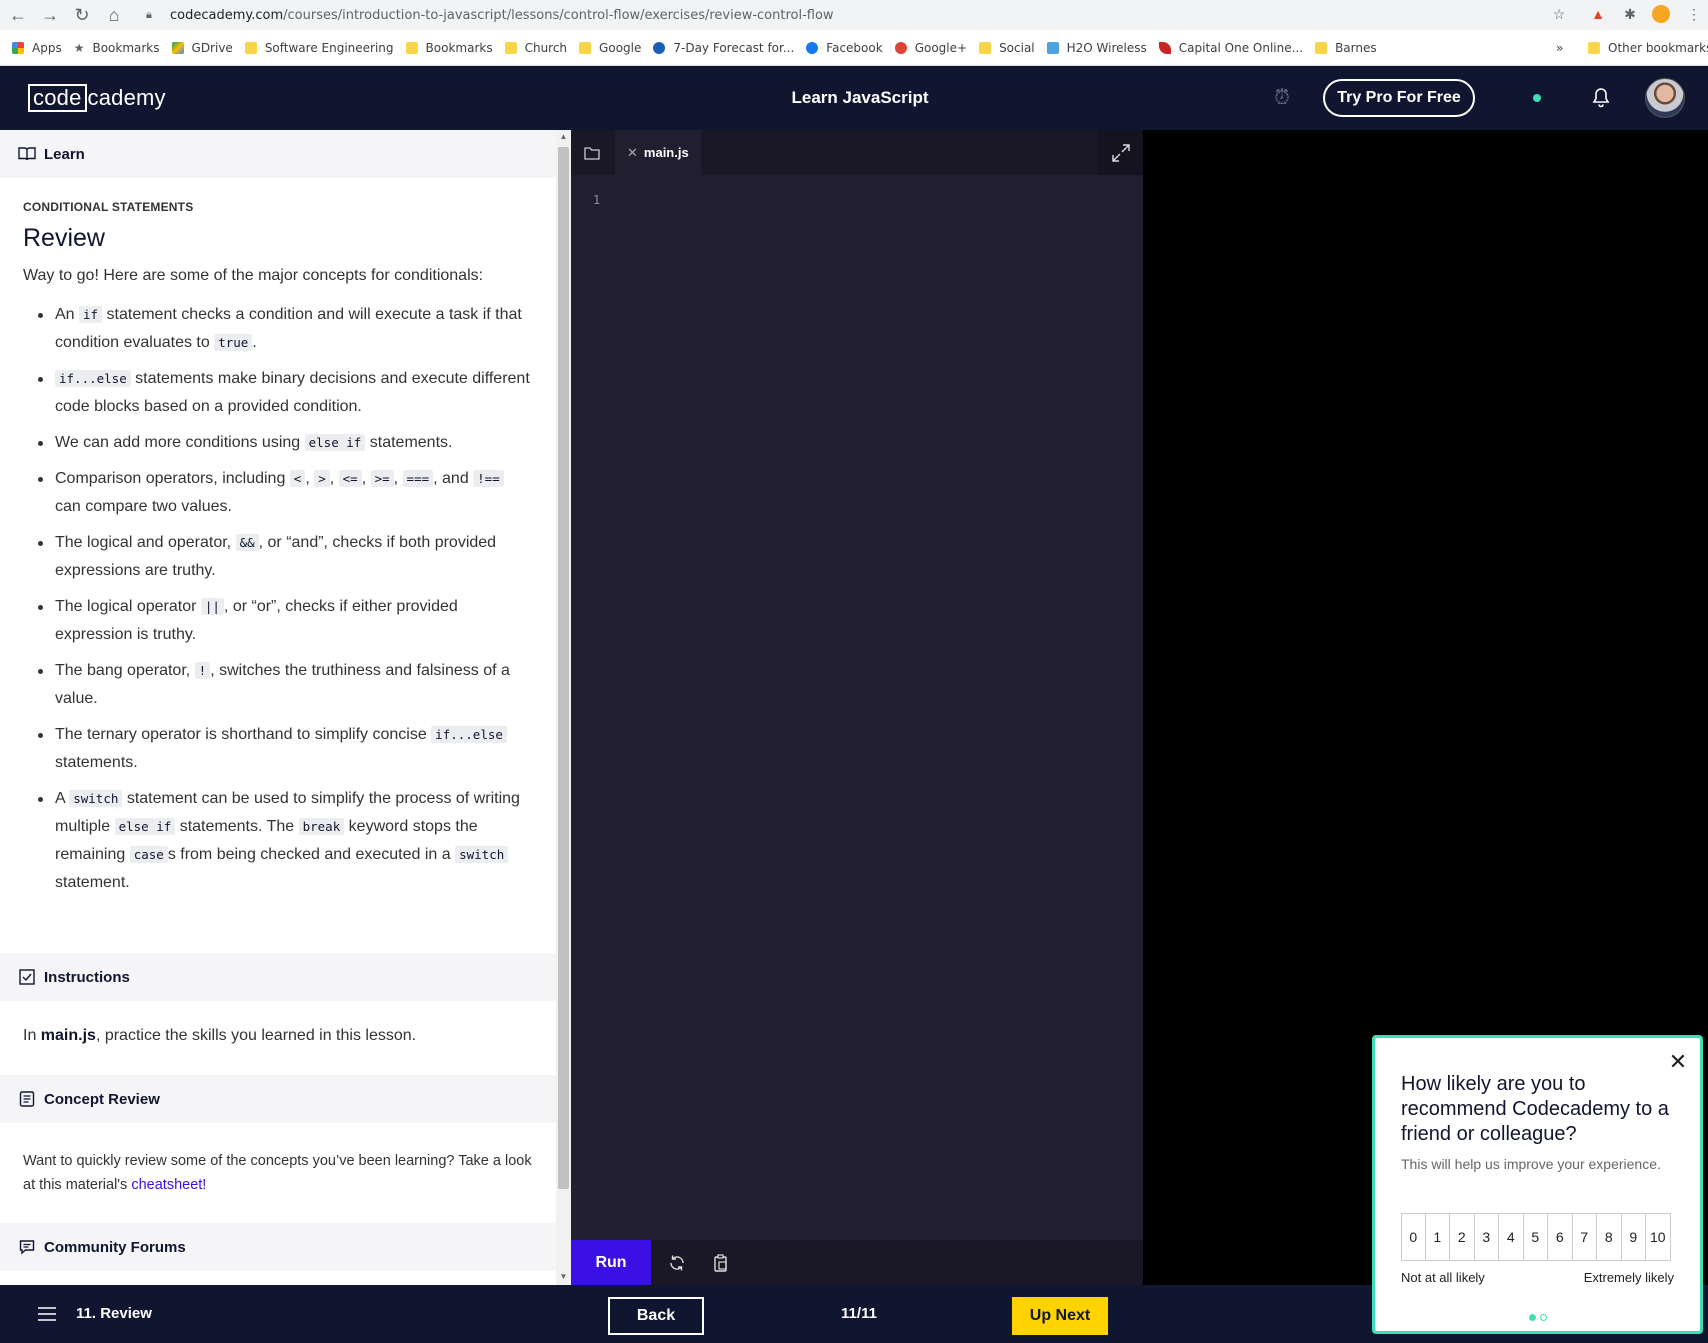 The width and height of the screenshot is (1708, 1343). What do you see at coordinates (1437, 1237) in the screenshot?
I see `rating-option: 1` at bounding box center [1437, 1237].